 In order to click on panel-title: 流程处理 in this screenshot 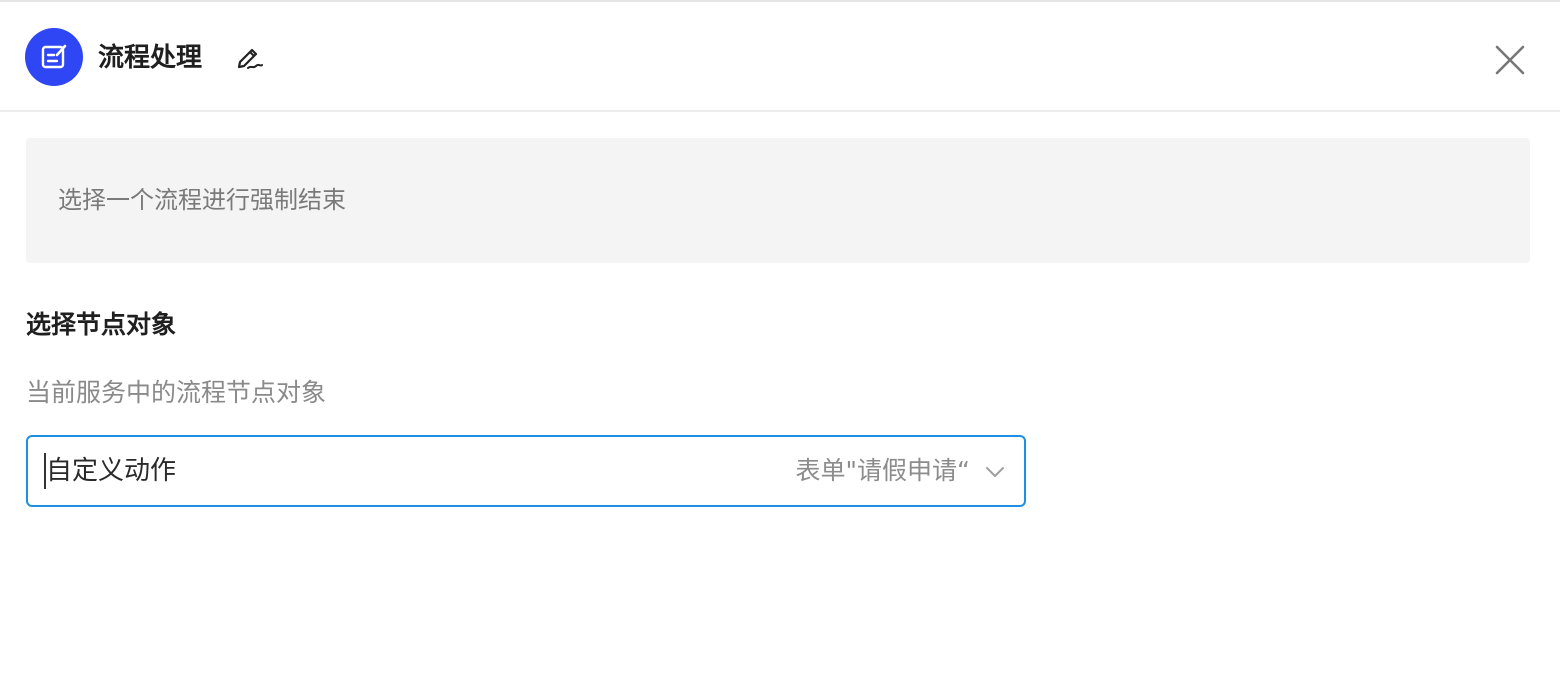, I will do `click(150, 58)`.